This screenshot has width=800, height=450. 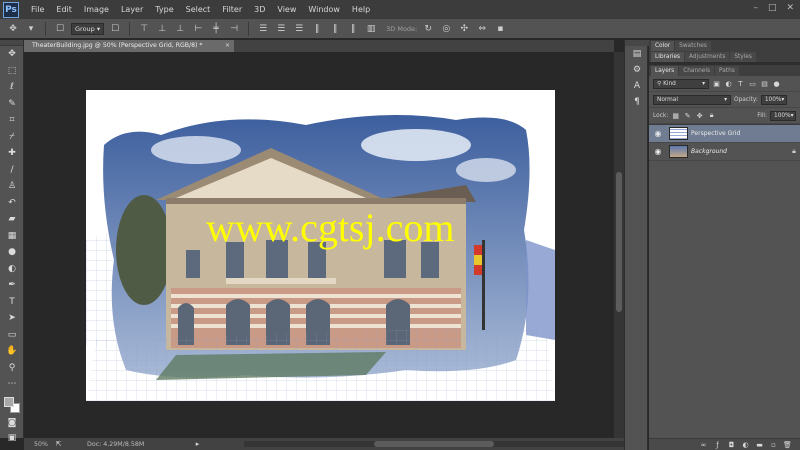 What do you see at coordinates (637, 70) in the screenshot?
I see `properties-panel-icon: ⚙` at bounding box center [637, 70].